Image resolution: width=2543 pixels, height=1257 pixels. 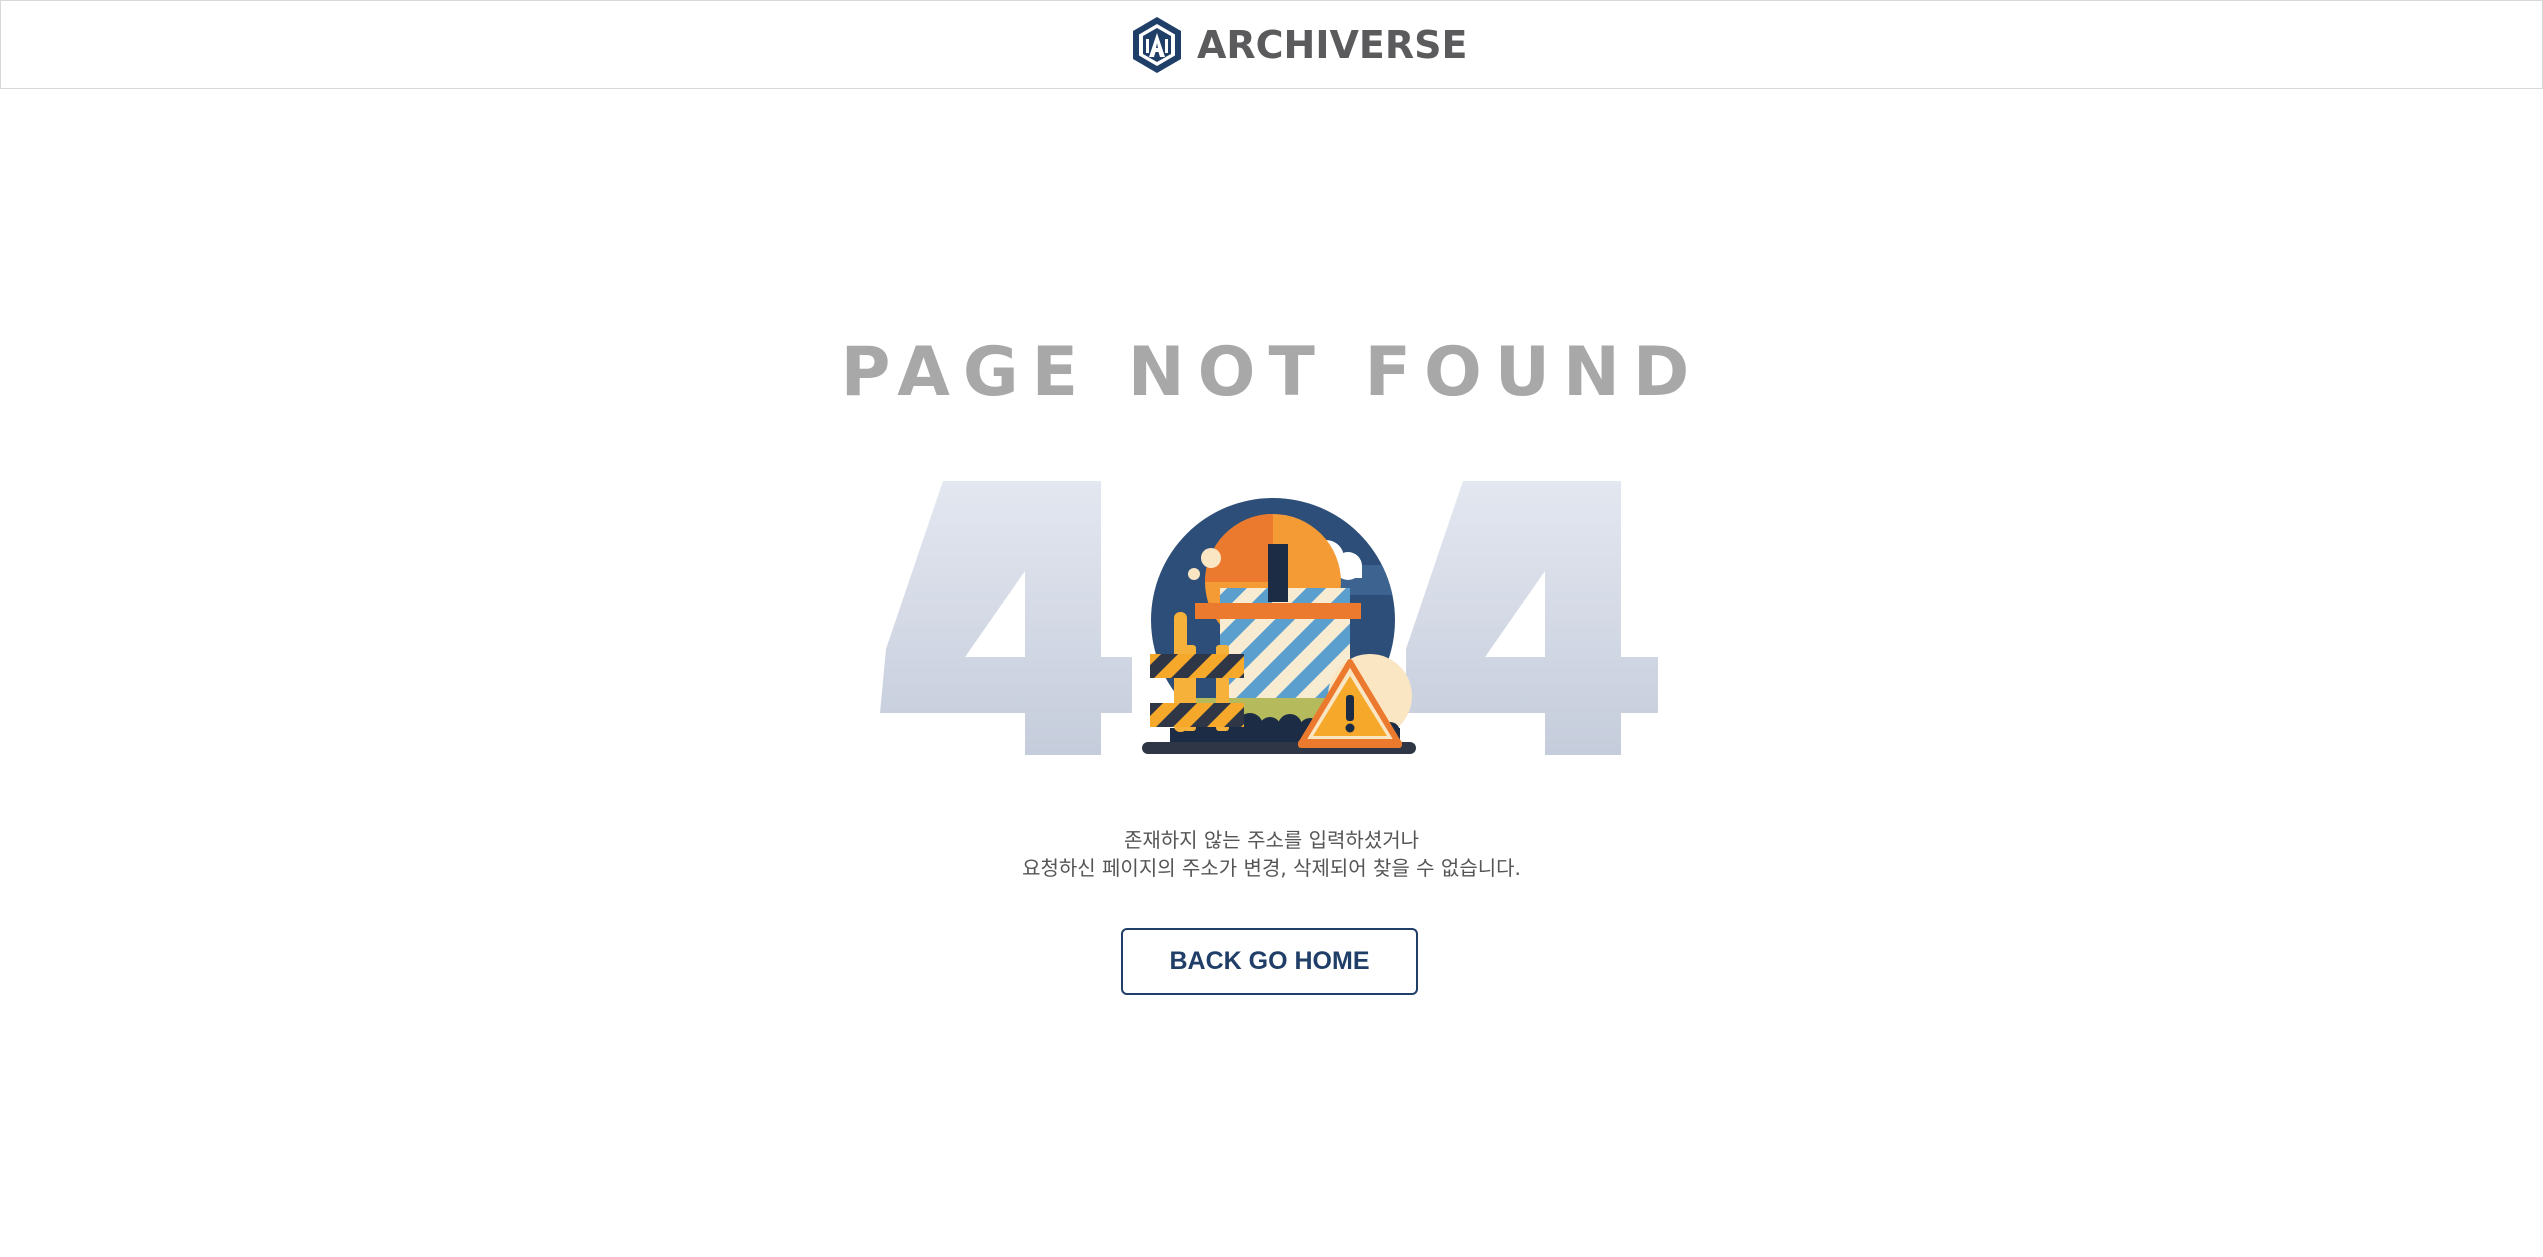 What do you see at coordinates (1269, 961) in the screenshot?
I see `back-go-home-button: BACK GO HOME` at bounding box center [1269, 961].